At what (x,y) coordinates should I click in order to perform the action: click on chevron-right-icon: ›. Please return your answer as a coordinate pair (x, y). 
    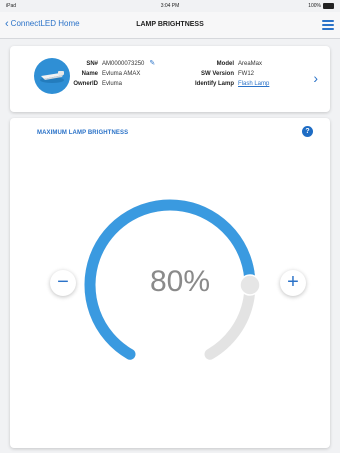
    Looking at the image, I should click on (315, 78).